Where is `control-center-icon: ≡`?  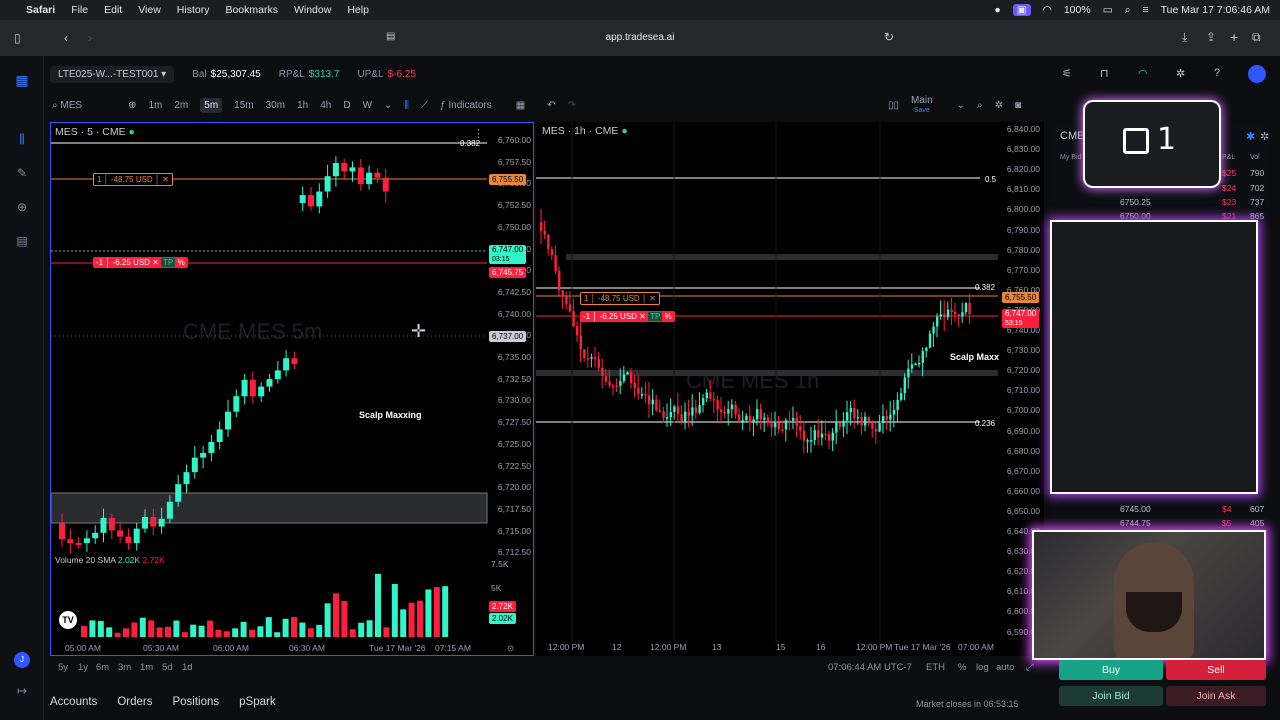
control-center-icon: ≡ is located at coordinates (1146, 10).